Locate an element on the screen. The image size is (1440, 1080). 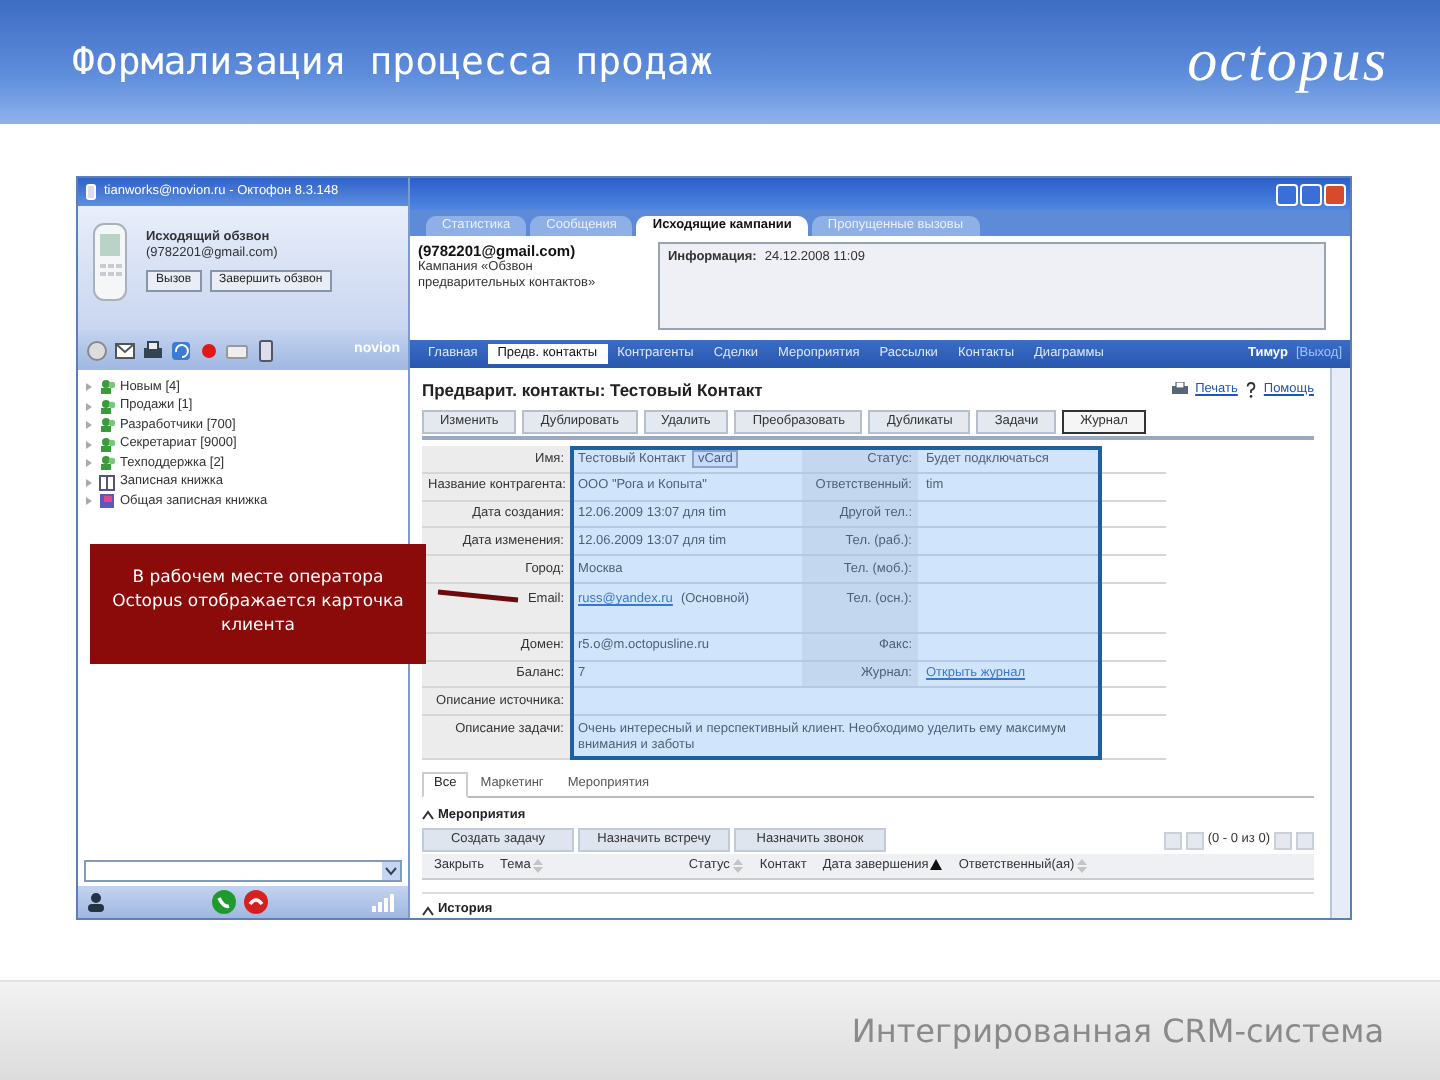
signal-icon is located at coordinates (386, 902).